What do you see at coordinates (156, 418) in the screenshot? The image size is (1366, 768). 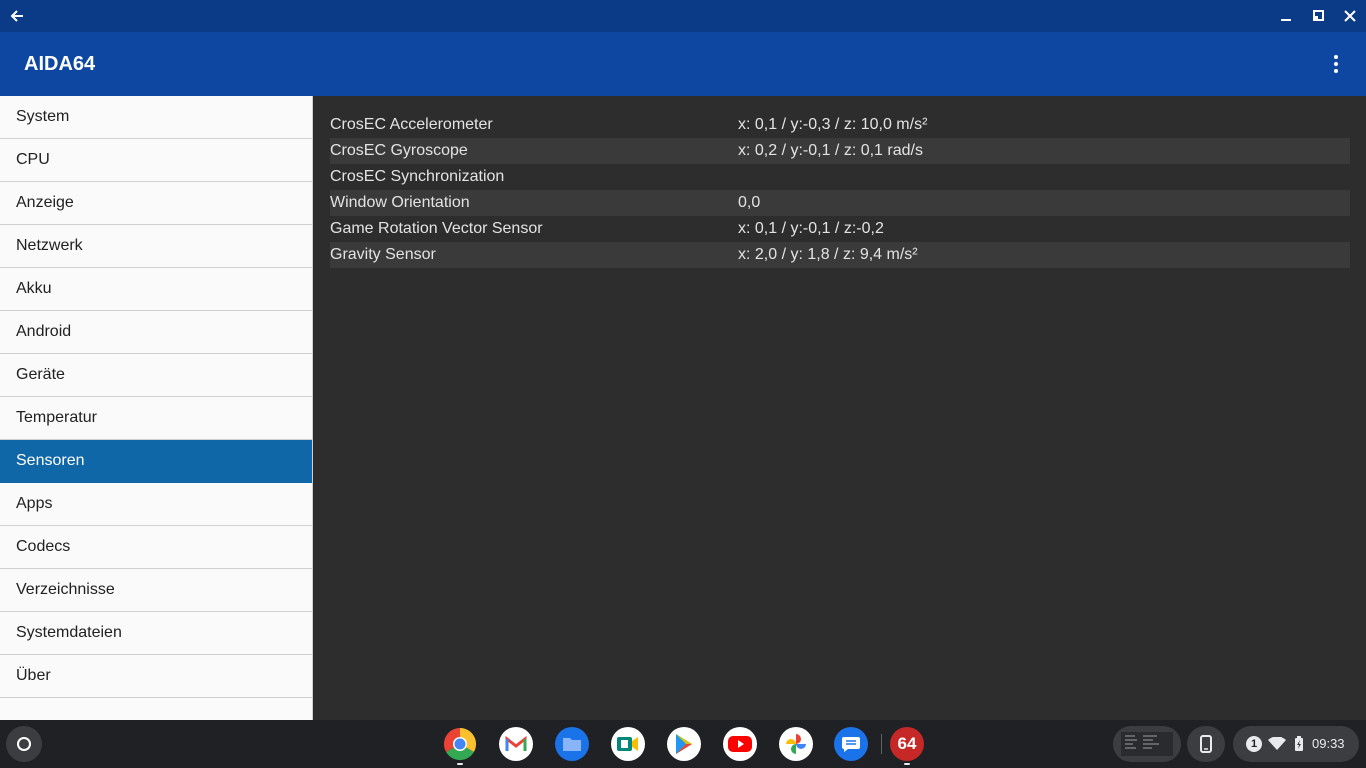 I see `sidebar-item-temperatur: Temperatur` at bounding box center [156, 418].